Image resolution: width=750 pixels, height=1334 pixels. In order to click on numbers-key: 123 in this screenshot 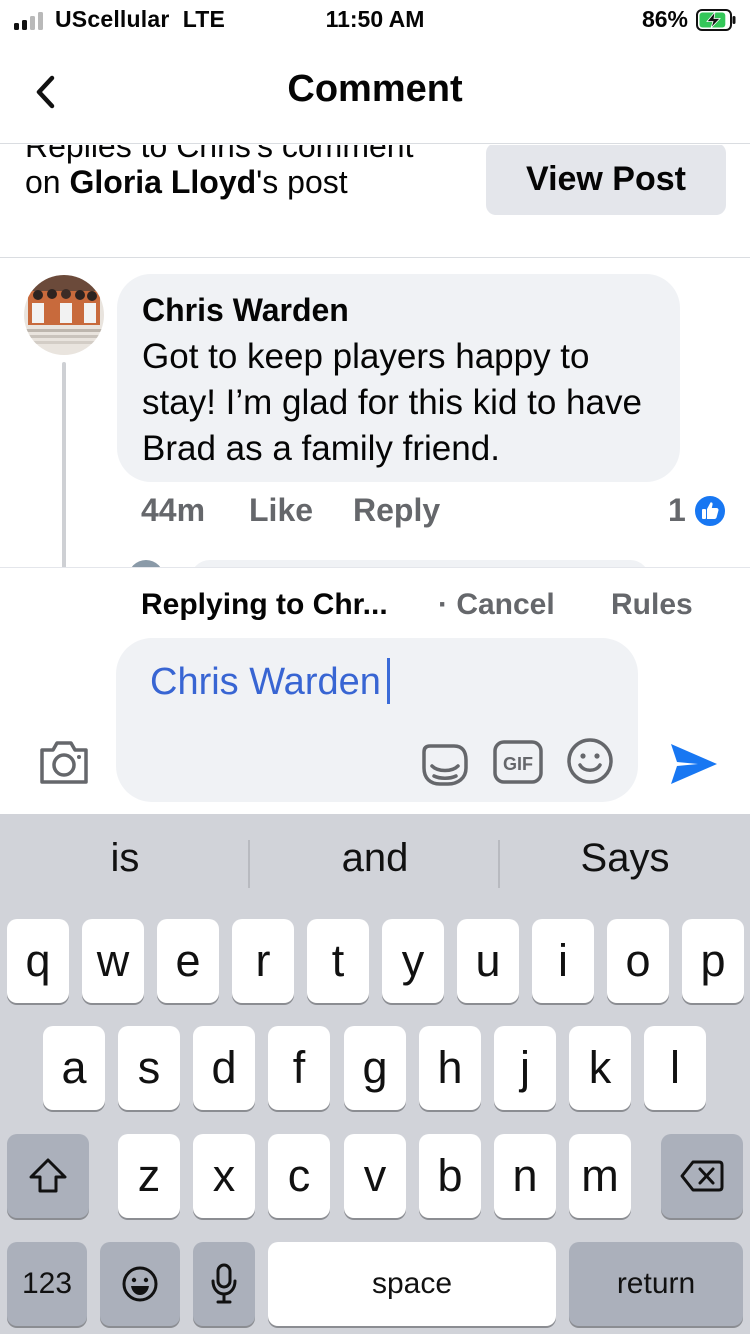, I will do `click(47, 1284)`.